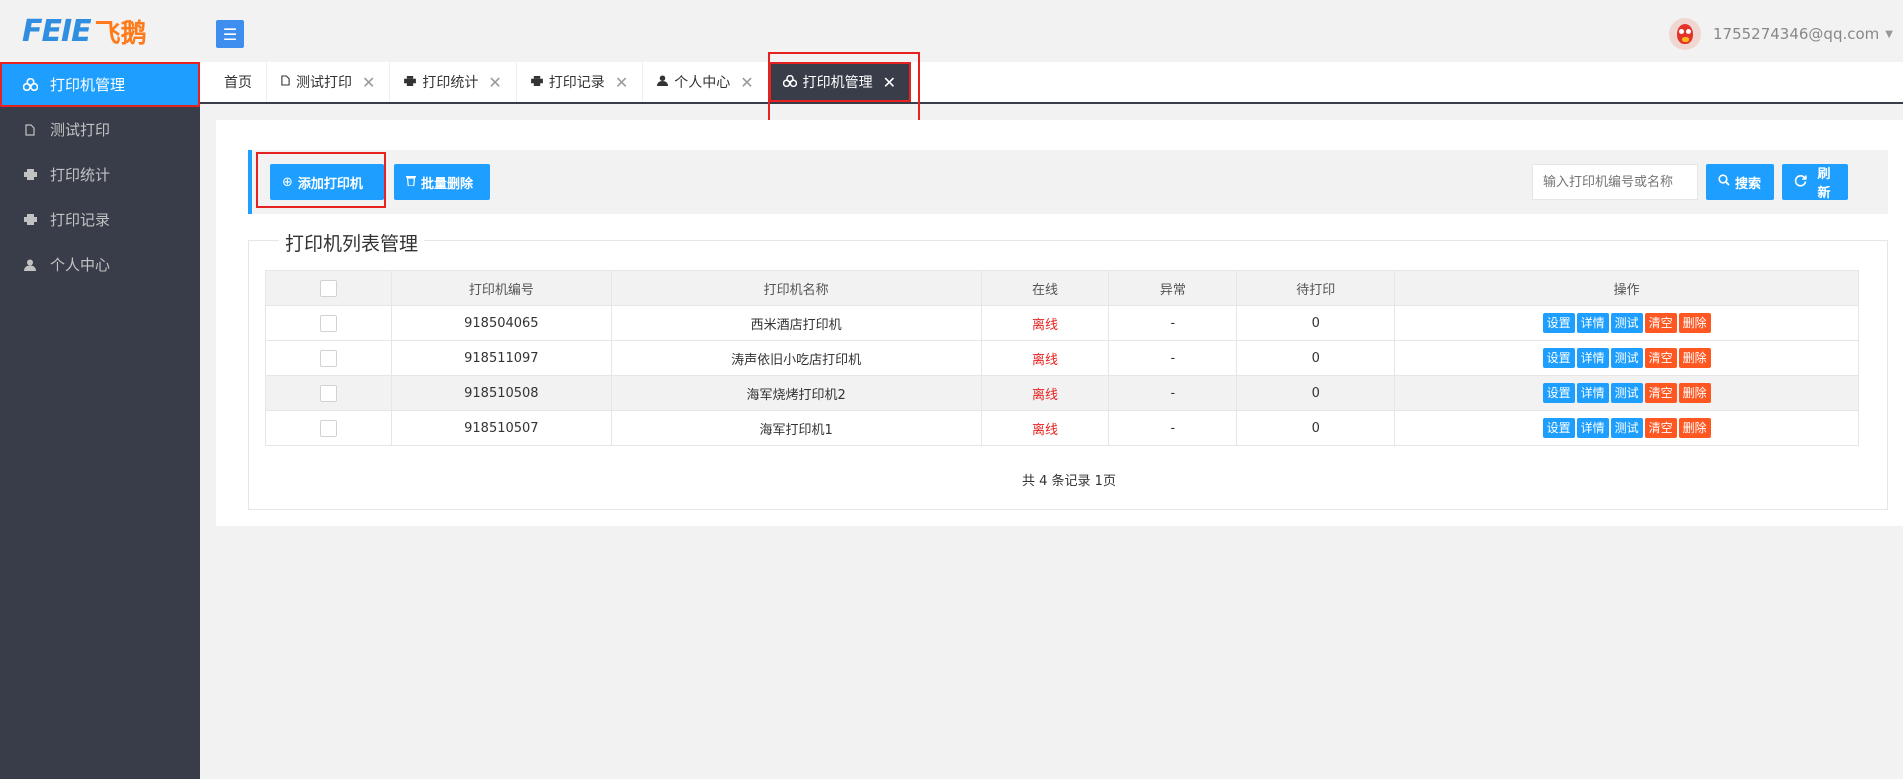 The image size is (1903, 779). Describe the element at coordinates (100, 389) in the screenshot. I see `sidebar: FEIE 飞鹅 打印机管理 测试打印 打印统计 打印记录 个人中心` at that location.